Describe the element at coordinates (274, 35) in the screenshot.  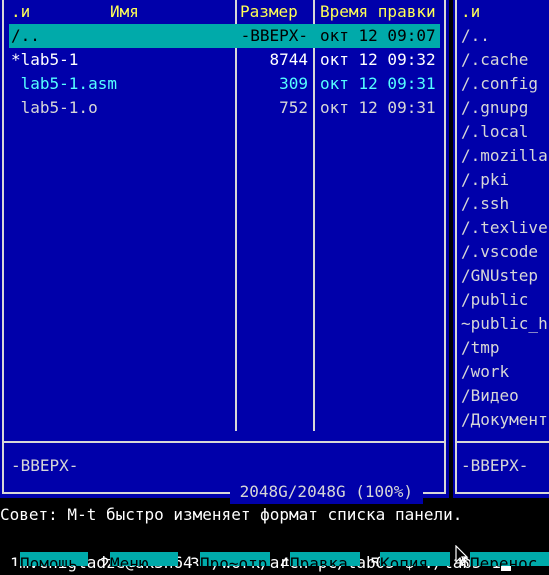
I see `file-size: -ВВЕРХ-` at that location.